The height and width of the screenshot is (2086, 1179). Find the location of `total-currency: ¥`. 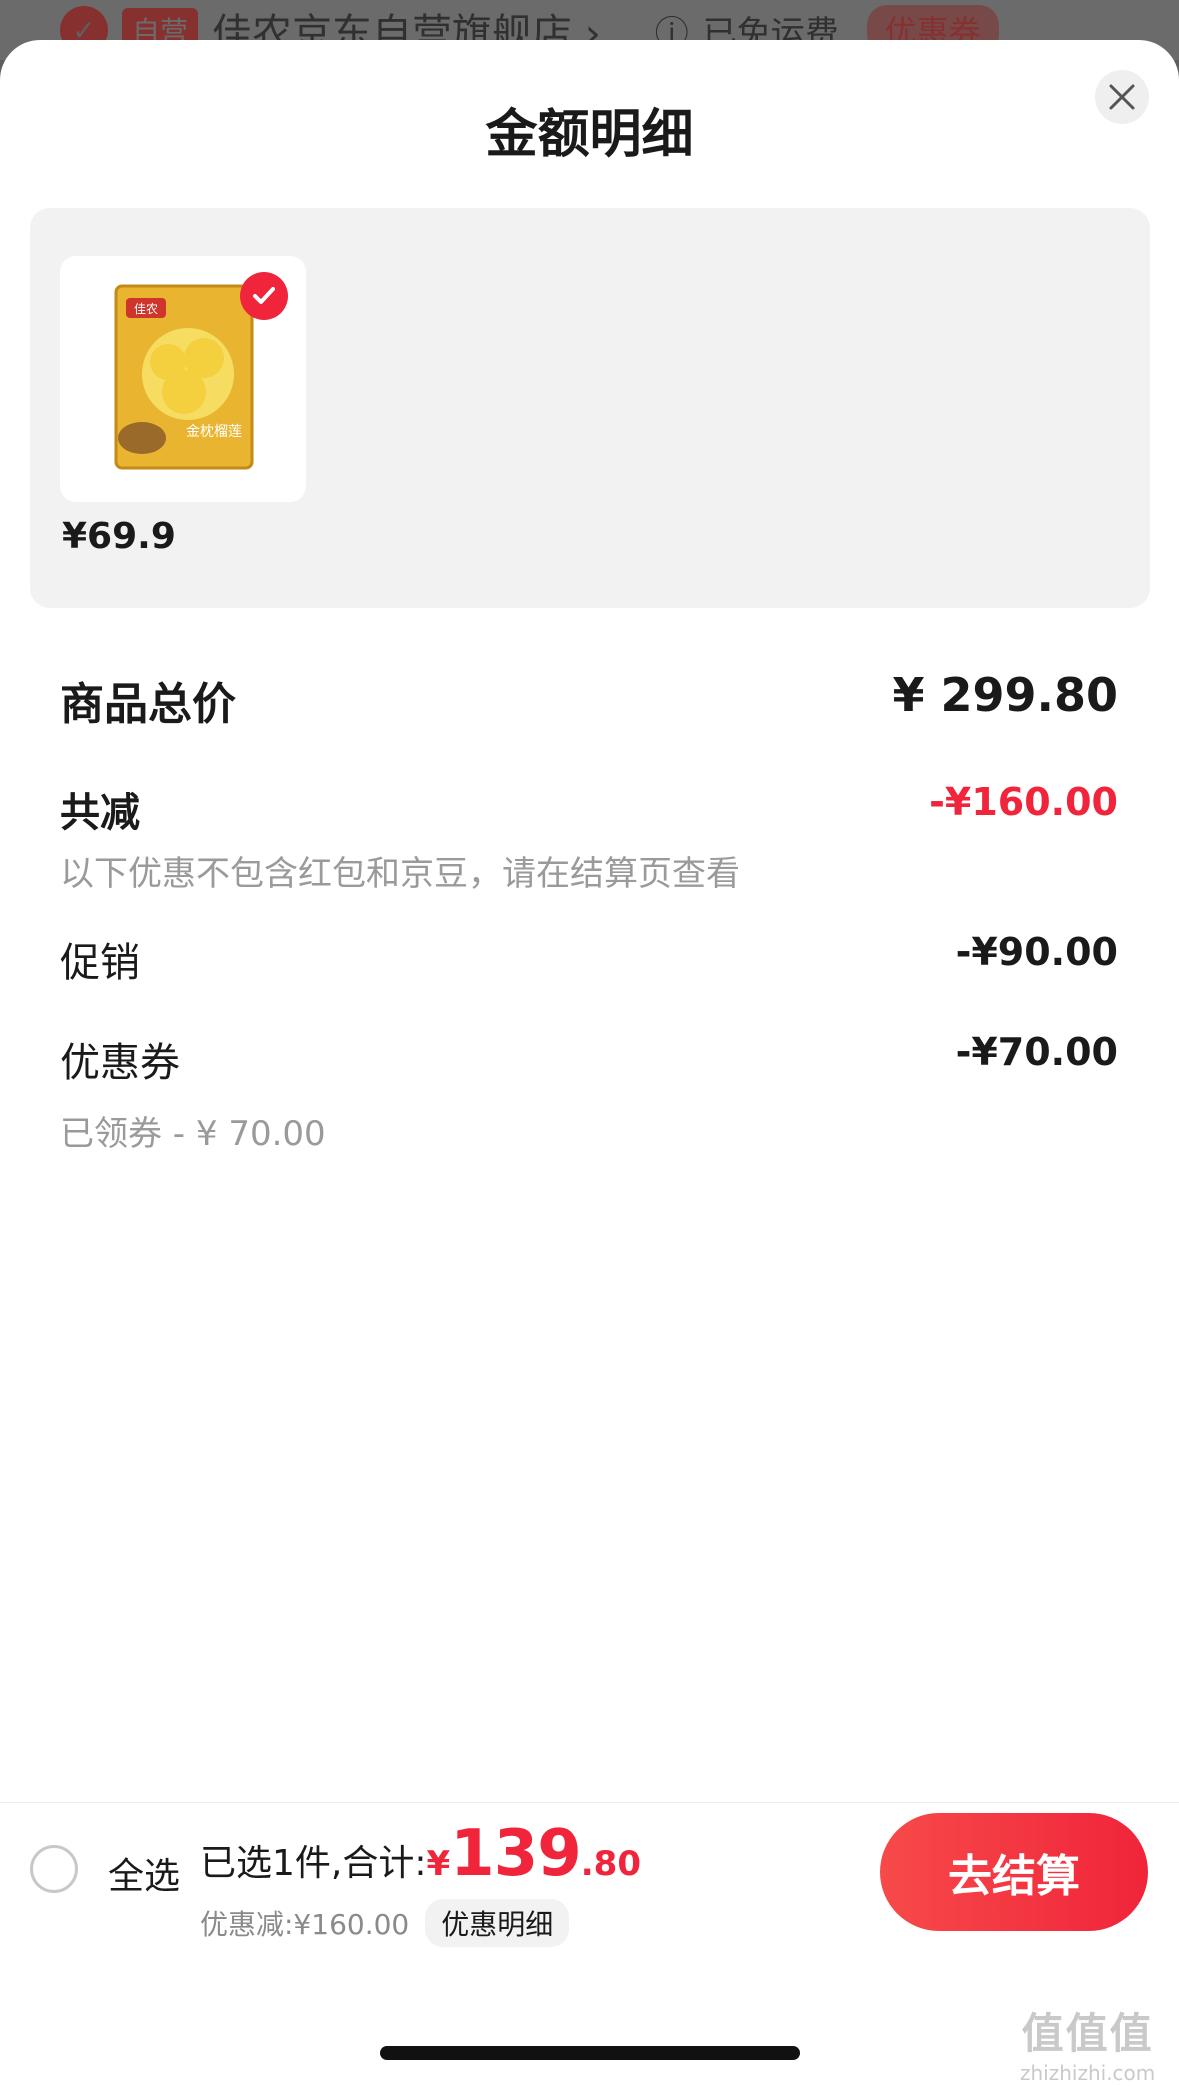

total-currency: ¥ is located at coordinates (438, 1864).